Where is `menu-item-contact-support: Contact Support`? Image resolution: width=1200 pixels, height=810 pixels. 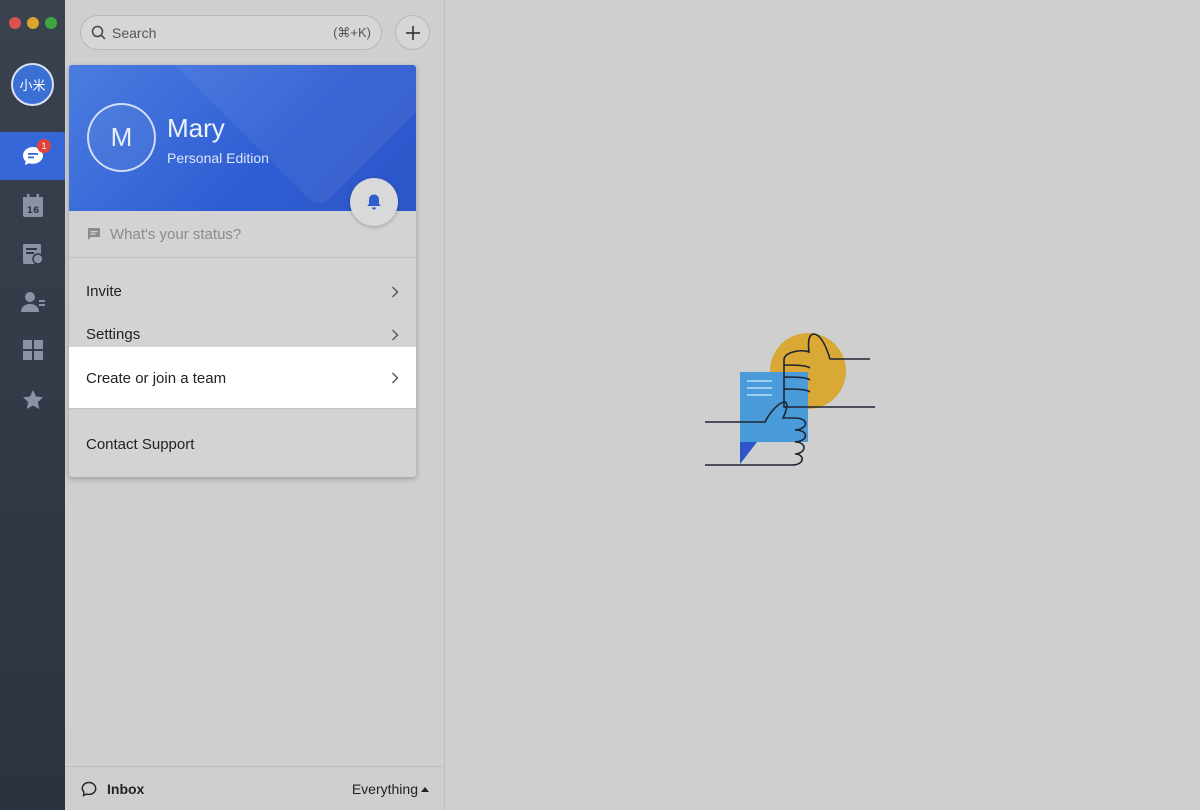
menu-item-contact-support: Contact Support is located at coordinates (242, 444).